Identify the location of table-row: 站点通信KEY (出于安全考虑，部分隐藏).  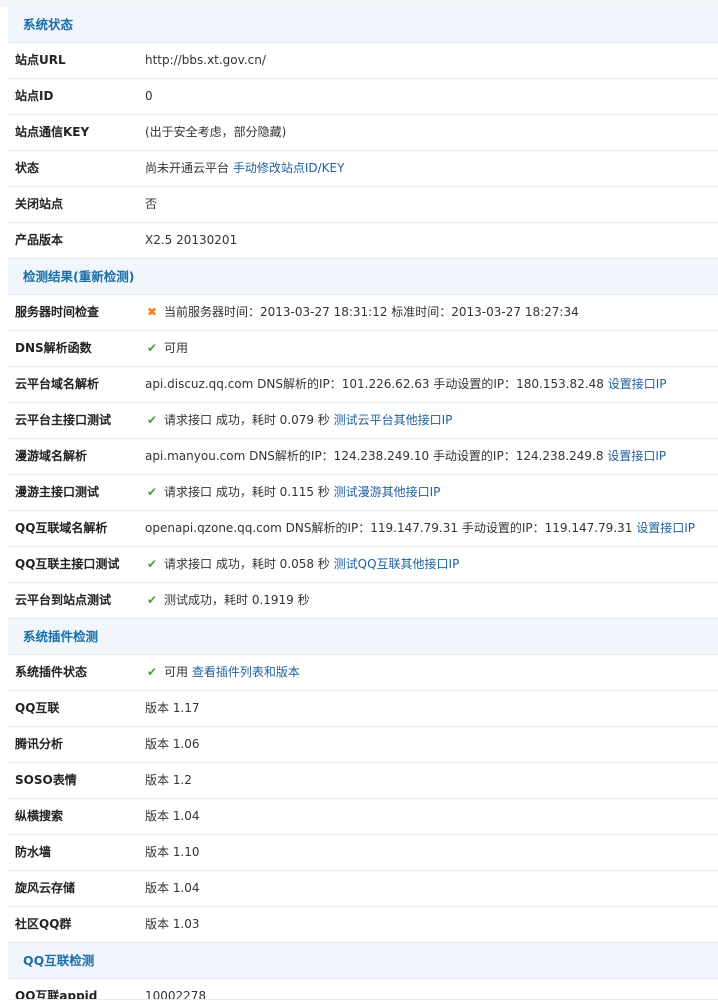
(363, 133).